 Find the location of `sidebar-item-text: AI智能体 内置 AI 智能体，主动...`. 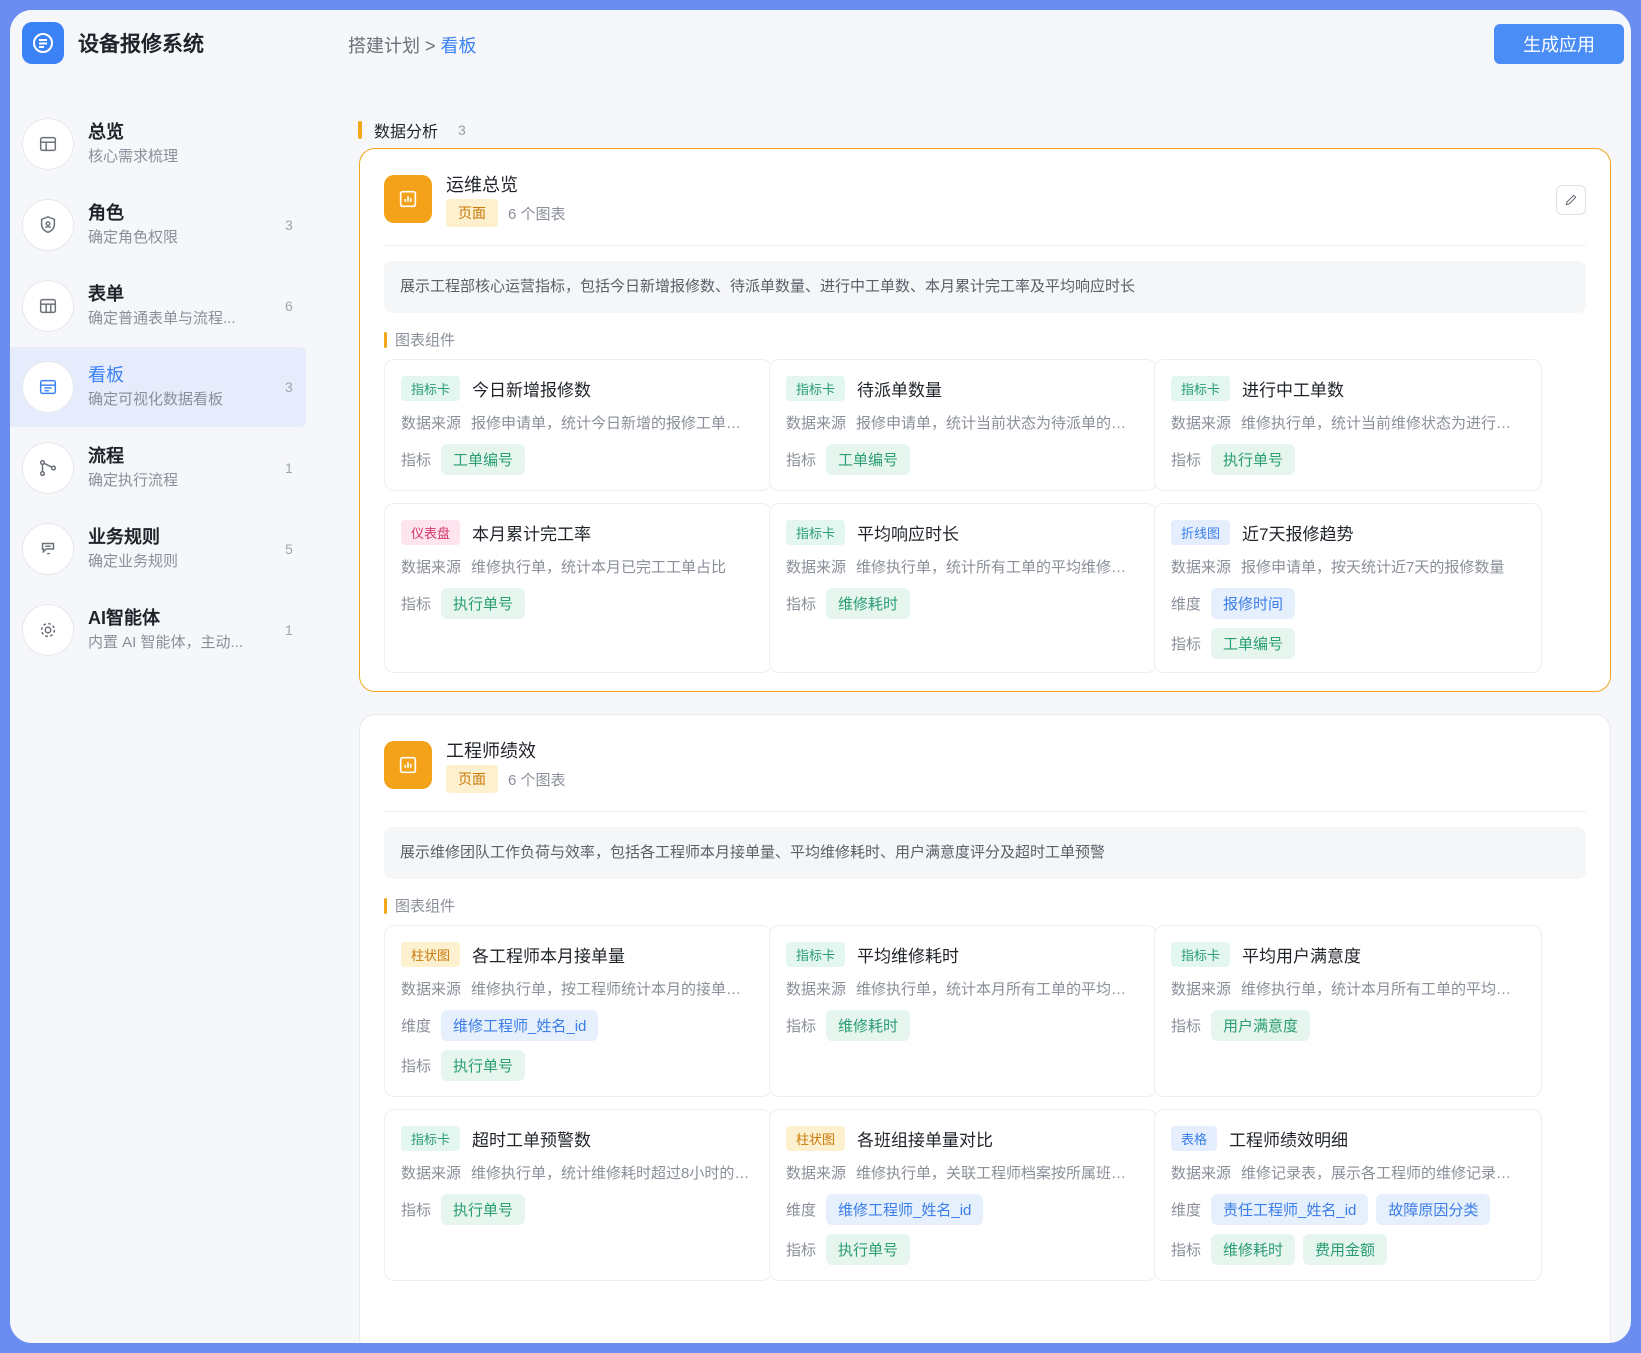

sidebar-item-text: AI智能体 内置 AI 智能体，主动... is located at coordinates (173, 630).